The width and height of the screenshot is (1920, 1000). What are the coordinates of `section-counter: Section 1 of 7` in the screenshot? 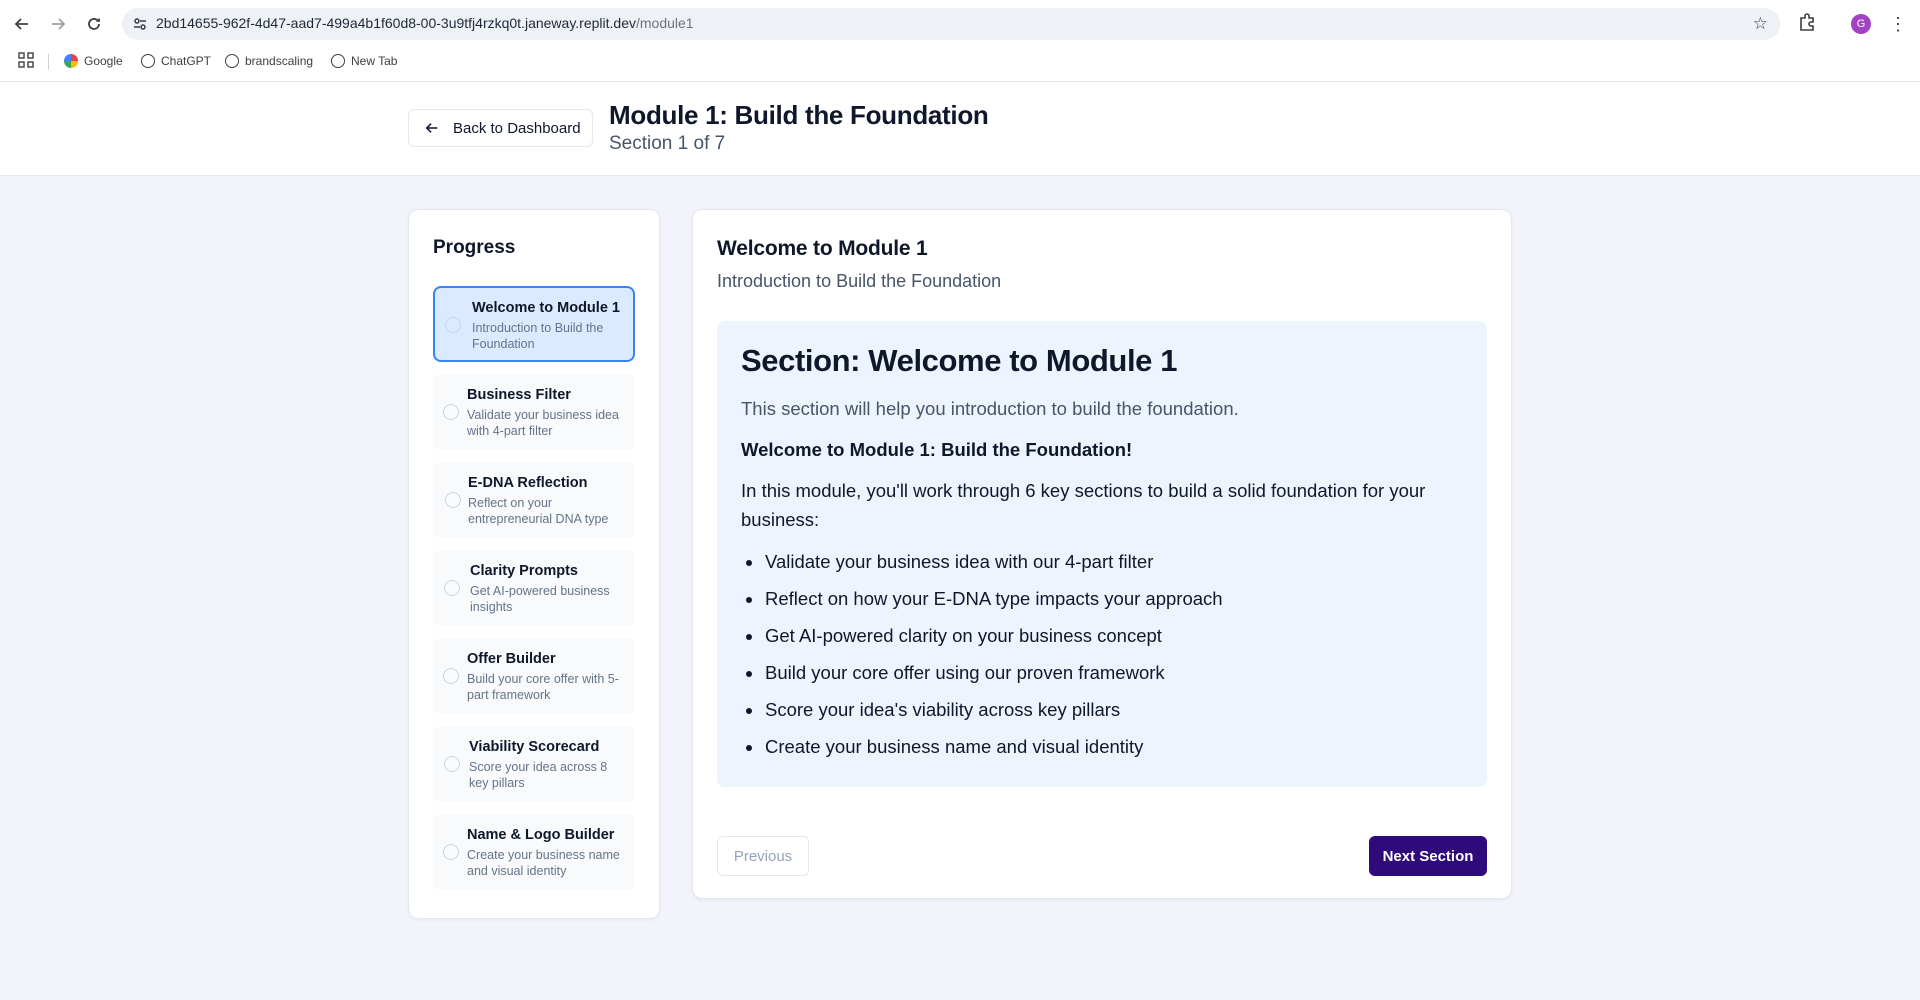 It's located at (667, 143).